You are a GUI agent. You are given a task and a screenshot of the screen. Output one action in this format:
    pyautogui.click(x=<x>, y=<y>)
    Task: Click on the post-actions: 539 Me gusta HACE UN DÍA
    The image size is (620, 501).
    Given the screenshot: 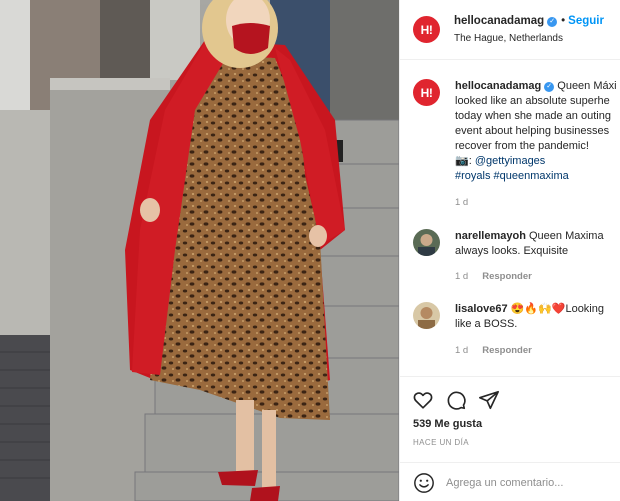 What is the action you would take?
    pyautogui.click(x=510, y=419)
    